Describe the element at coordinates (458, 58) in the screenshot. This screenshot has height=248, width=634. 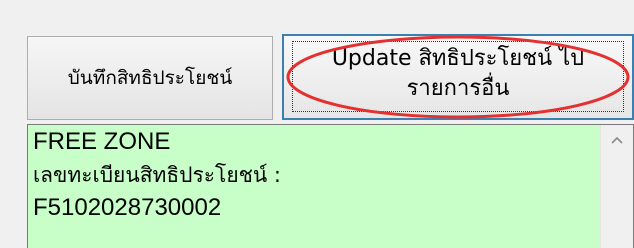
I see `update-label-line1: Update สิทธิประโยชน์ ไป` at that location.